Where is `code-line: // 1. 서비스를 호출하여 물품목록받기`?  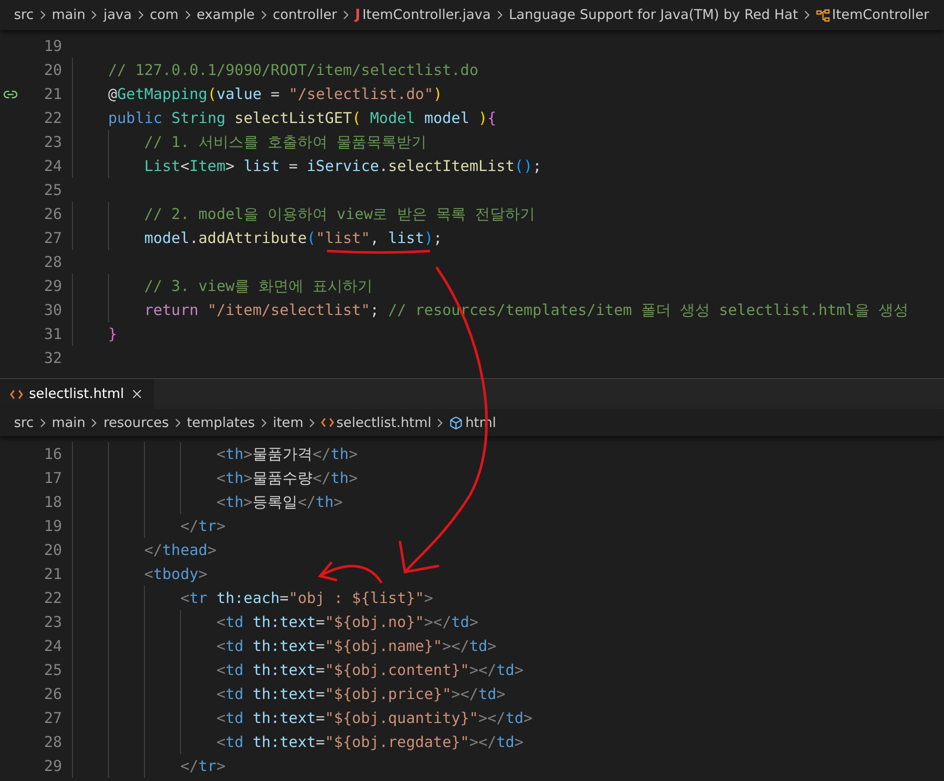
code-line: // 1. 서비스를 호출하여 물품목록받기 is located at coordinates (285, 142).